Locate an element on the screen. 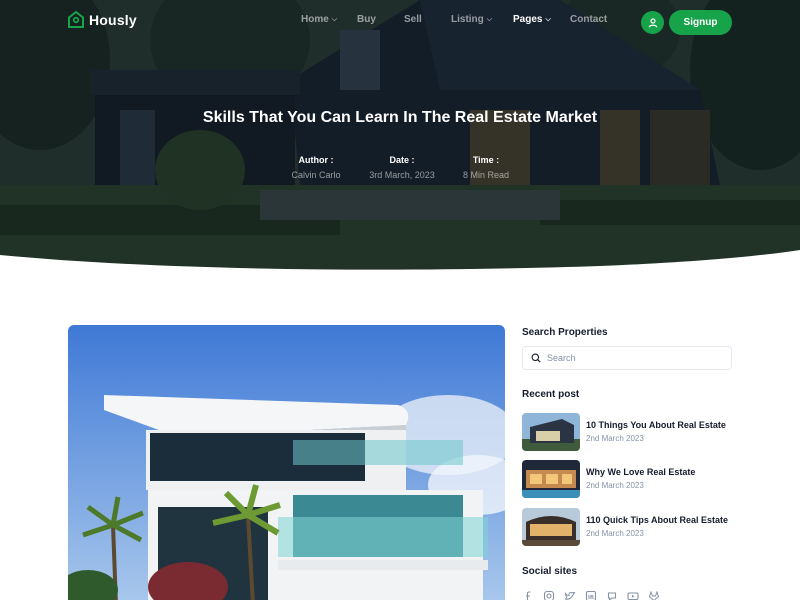 Image resolution: width=800 pixels, height=600 pixels. twitter-icon is located at coordinates (570, 595).